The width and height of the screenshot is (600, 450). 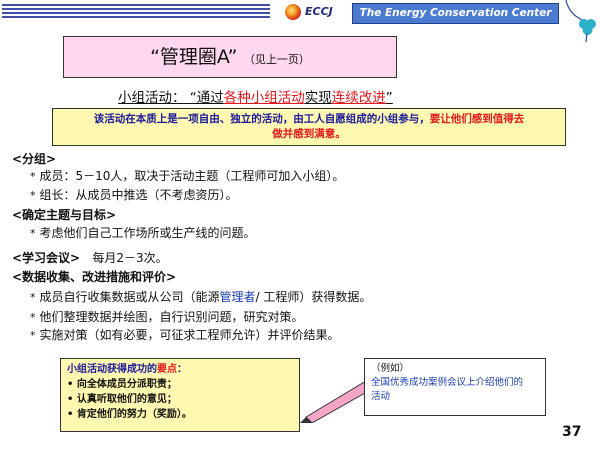 I want to click on theme-item-1-text: 考虑他们自己工作场所或生产线的问题。, so click(x=147, y=233).